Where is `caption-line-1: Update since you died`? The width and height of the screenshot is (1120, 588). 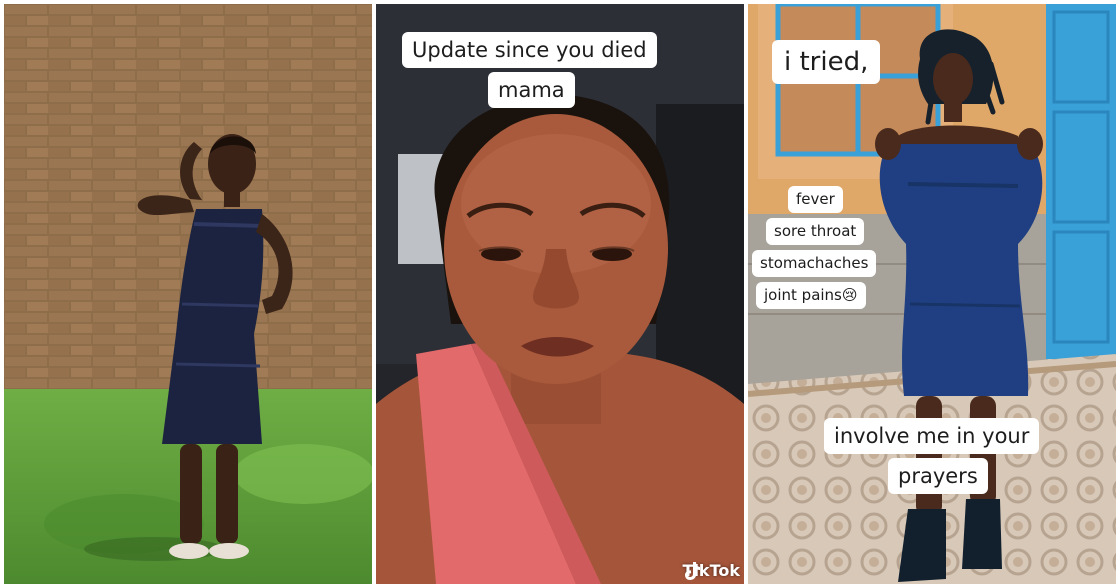 caption-line-1: Update since you died is located at coordinates (529, 50).